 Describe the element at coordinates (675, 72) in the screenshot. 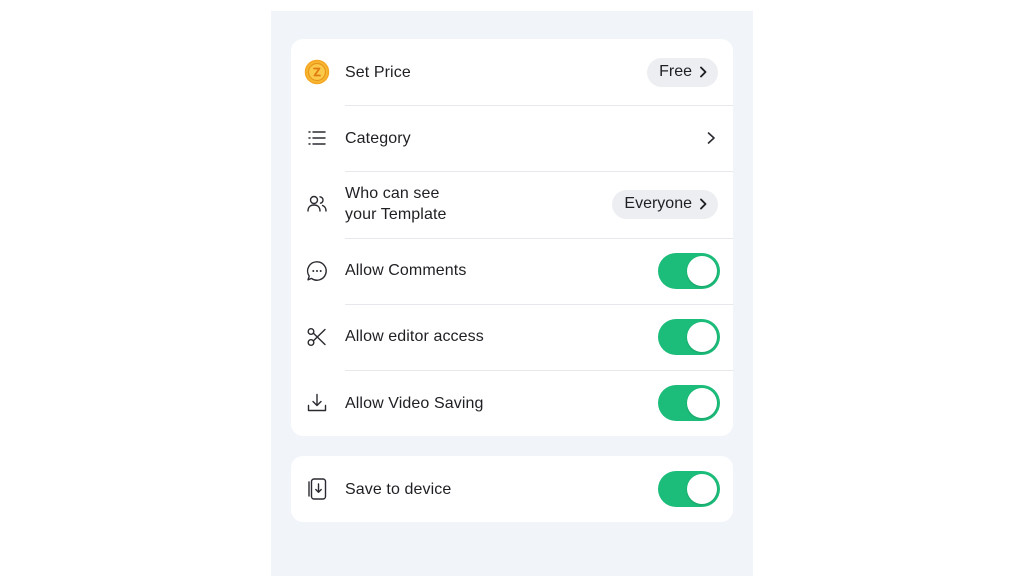

I see `price-value: Free` at that location.